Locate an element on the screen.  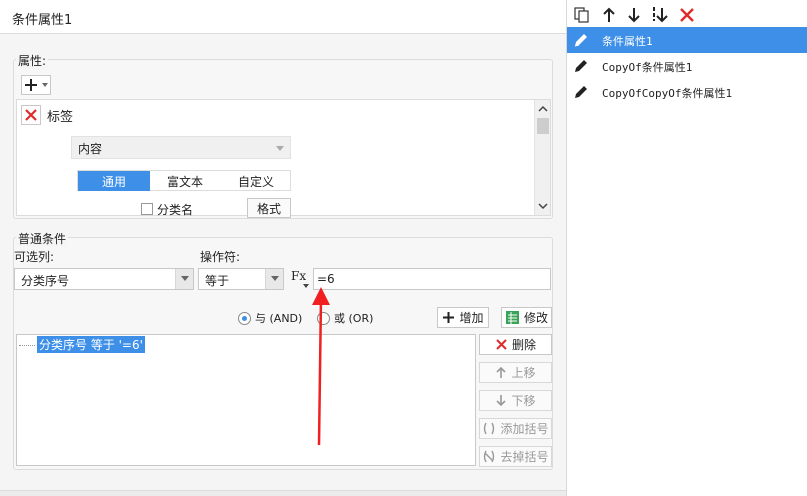
remove-attribute-button is located at coordinates (31, 115).